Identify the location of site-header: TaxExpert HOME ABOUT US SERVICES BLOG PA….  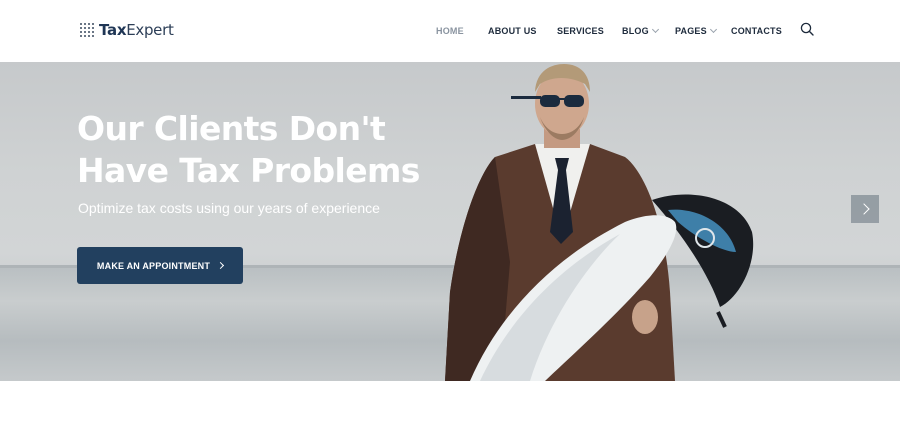
(450, 31).